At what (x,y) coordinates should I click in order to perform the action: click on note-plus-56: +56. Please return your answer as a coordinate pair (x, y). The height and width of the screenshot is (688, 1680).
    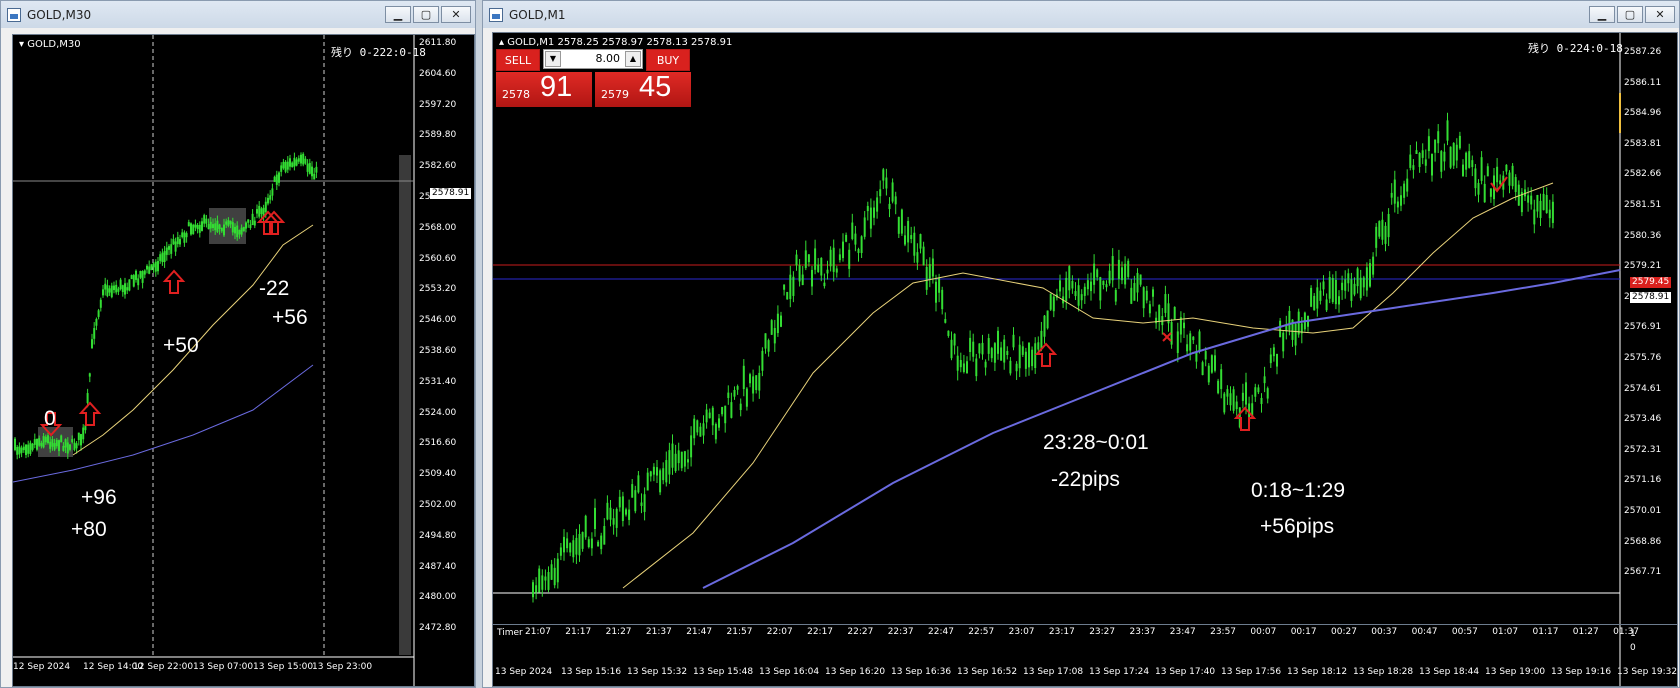
    Looking at the image, I should click on (290, 317).